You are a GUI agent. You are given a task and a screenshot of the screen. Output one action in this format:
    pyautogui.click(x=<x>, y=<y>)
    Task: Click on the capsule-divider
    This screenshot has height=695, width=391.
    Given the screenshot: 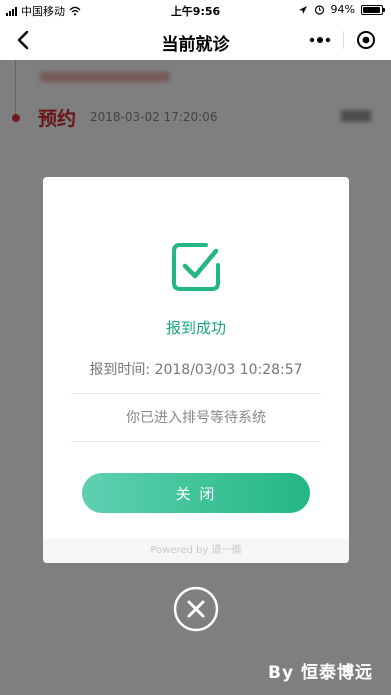 What is the action you would take?
    pyautogui.click(x=343, y=40)
    